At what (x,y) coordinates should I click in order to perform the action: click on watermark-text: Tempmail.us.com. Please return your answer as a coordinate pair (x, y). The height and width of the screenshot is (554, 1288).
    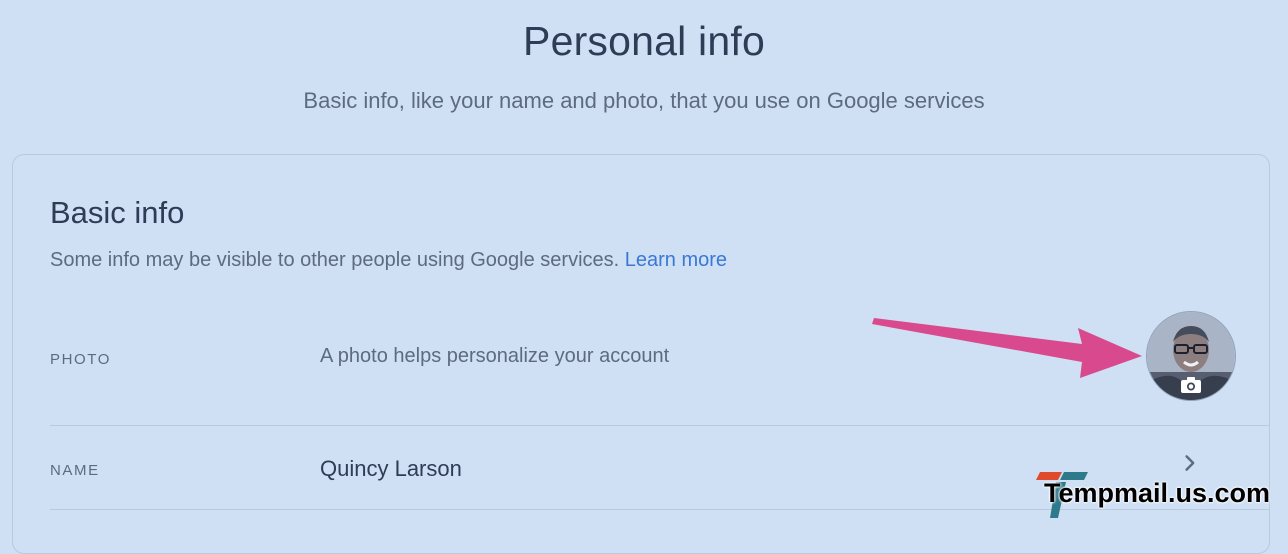
    Looking at the image, I should click on (1157, 493).